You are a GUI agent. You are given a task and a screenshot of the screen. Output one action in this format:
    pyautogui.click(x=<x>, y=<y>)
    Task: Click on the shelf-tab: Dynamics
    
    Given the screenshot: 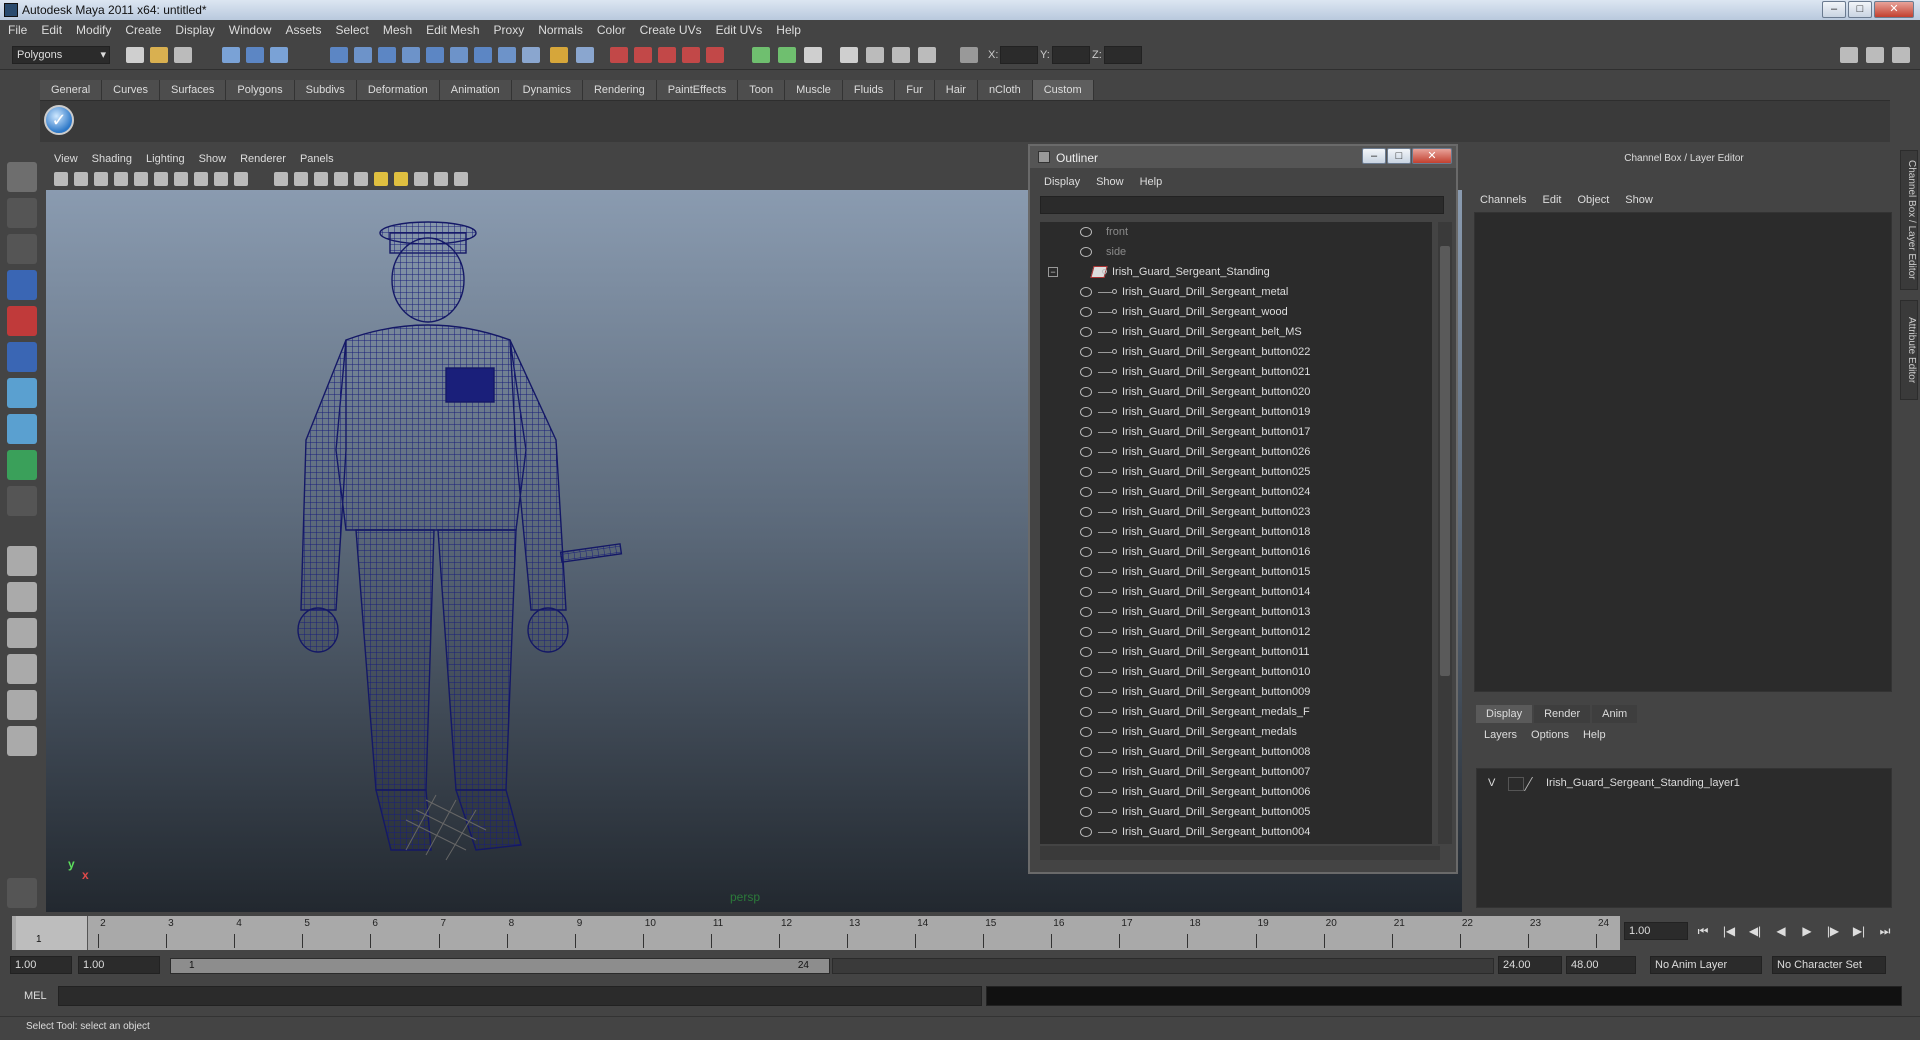 What is the action you would take?
    pyautogui.click(x=547, y=90)
    